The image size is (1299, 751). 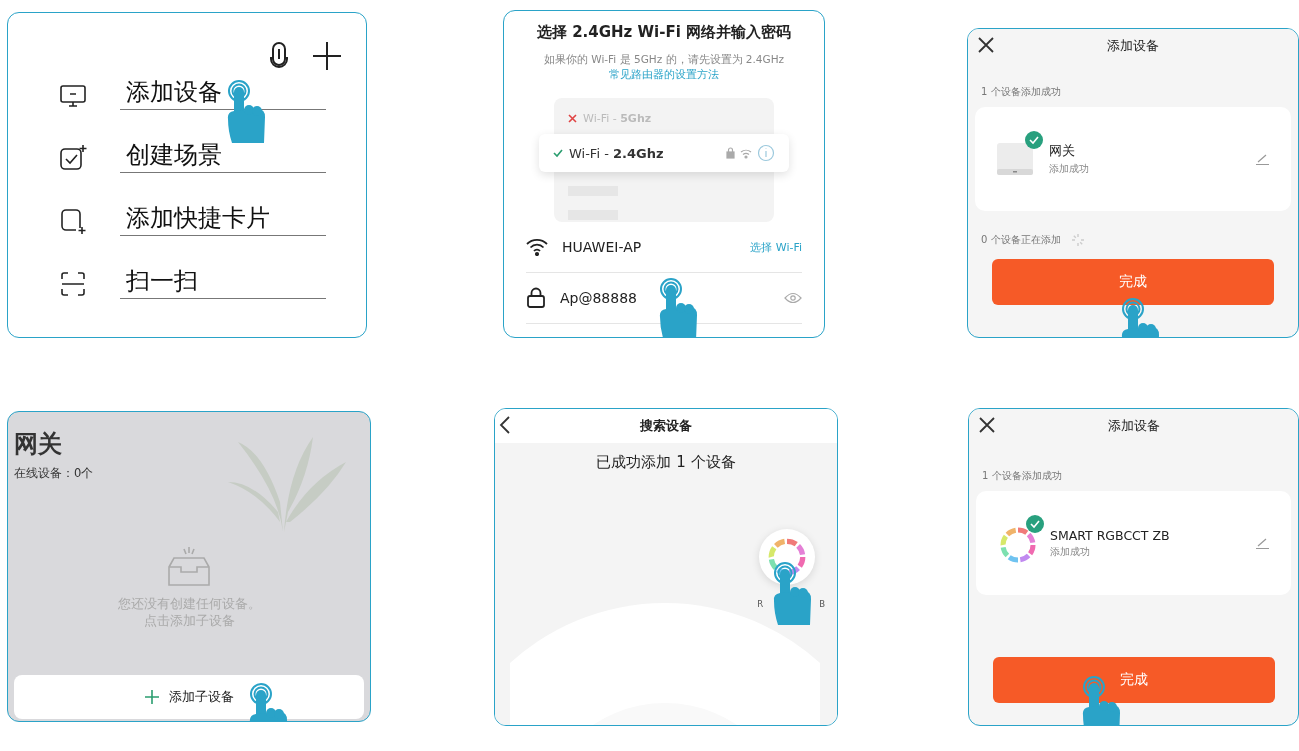 I want to click on device-label-text: B, so click(x=822, y=604).